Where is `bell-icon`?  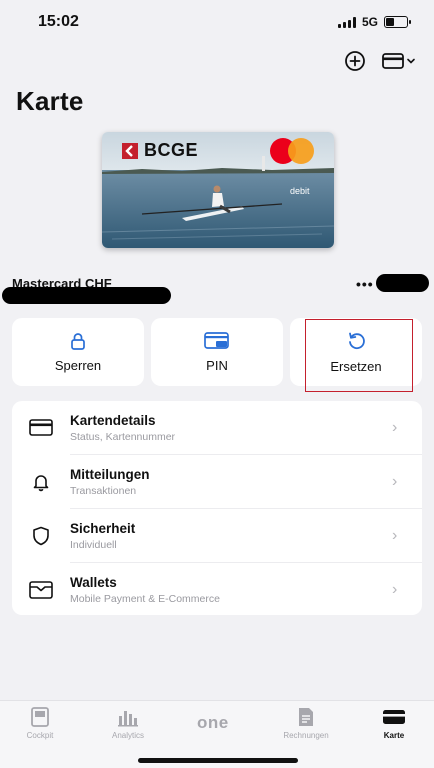 bell-icon is located at coordinates (41, 482).